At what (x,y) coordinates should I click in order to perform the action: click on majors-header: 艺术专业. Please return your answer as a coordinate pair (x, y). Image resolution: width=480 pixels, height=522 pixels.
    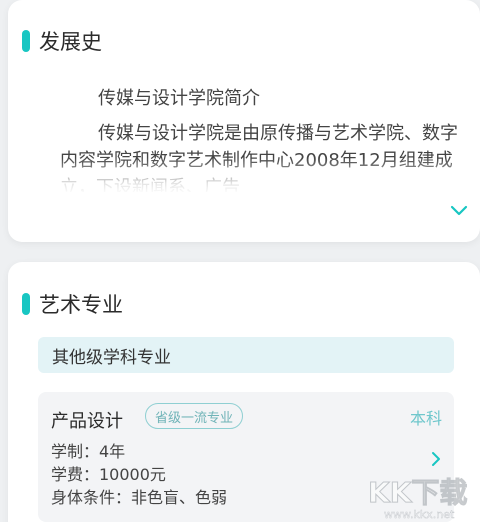
    Looking at the image, I should click on (72, 304).